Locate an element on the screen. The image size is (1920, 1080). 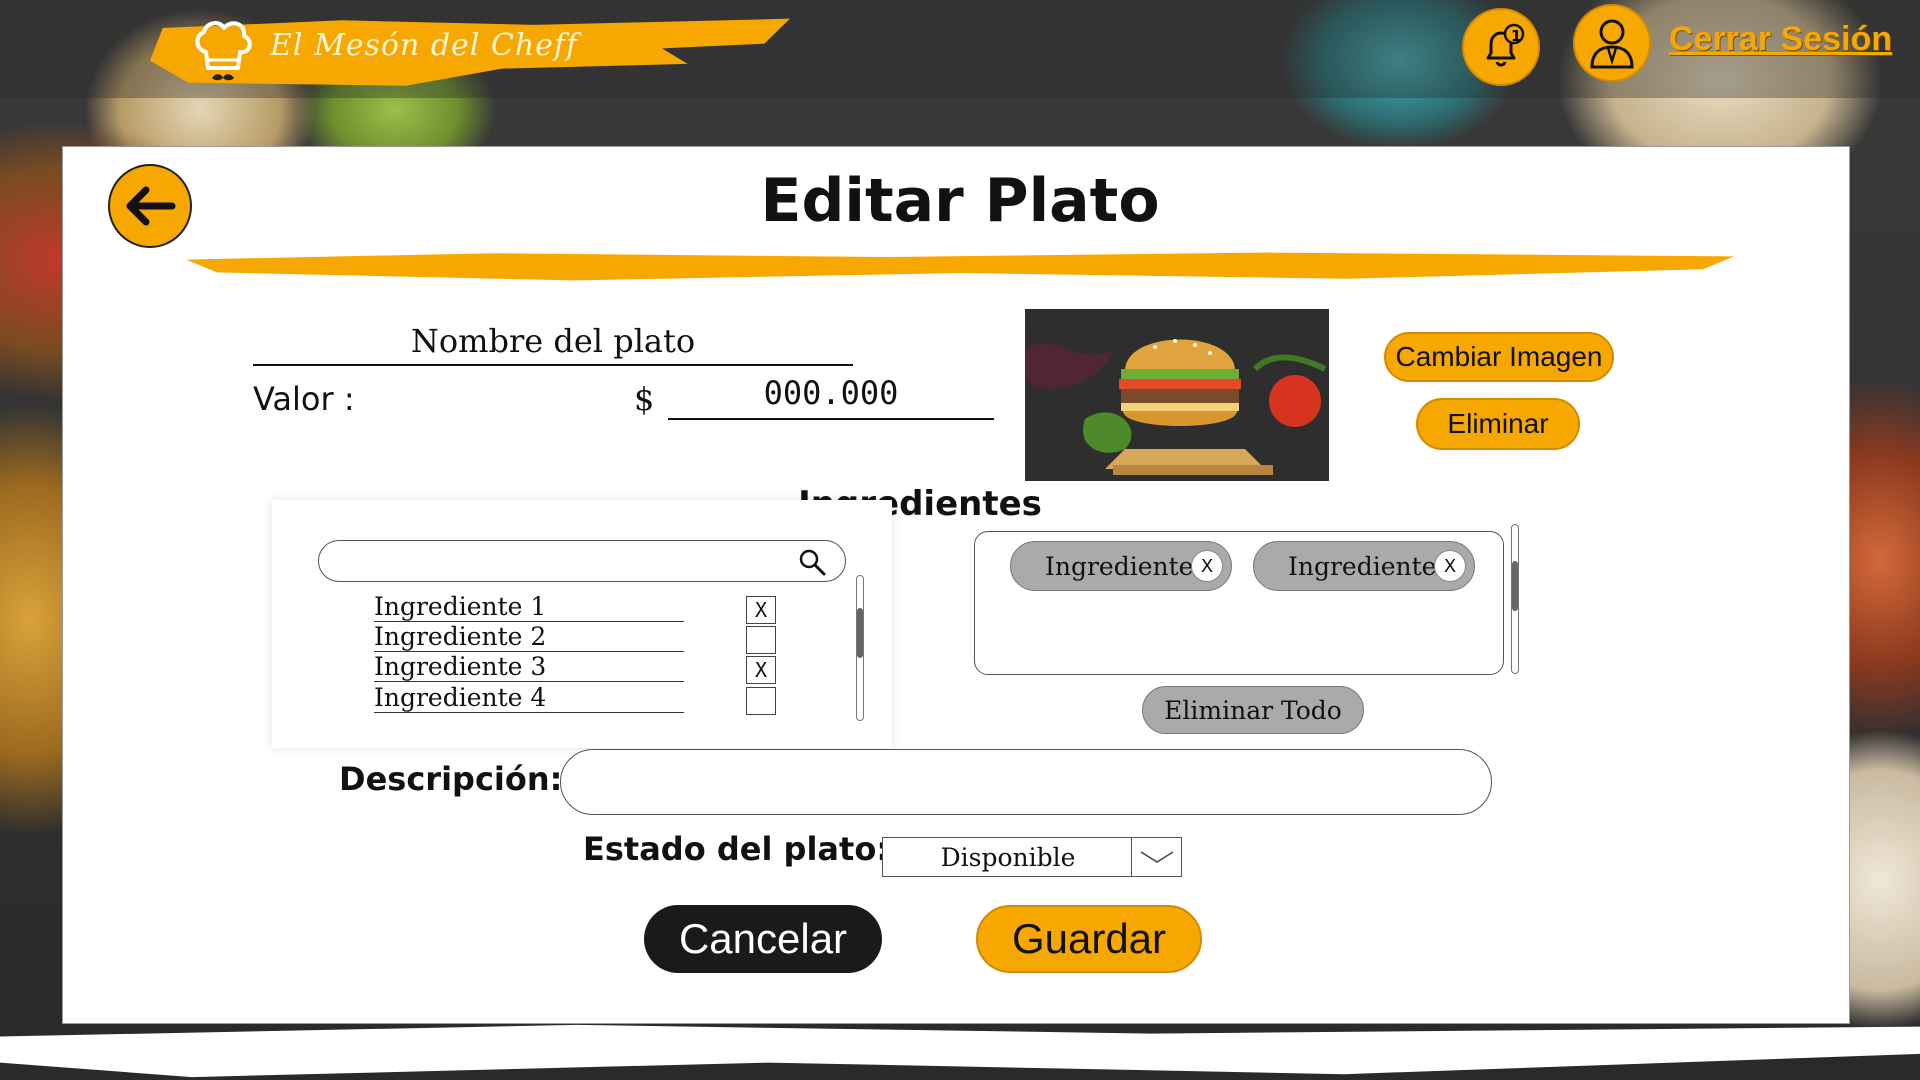
ingredient-item: Ingrediente 3 is located at coordinates (529, 667).